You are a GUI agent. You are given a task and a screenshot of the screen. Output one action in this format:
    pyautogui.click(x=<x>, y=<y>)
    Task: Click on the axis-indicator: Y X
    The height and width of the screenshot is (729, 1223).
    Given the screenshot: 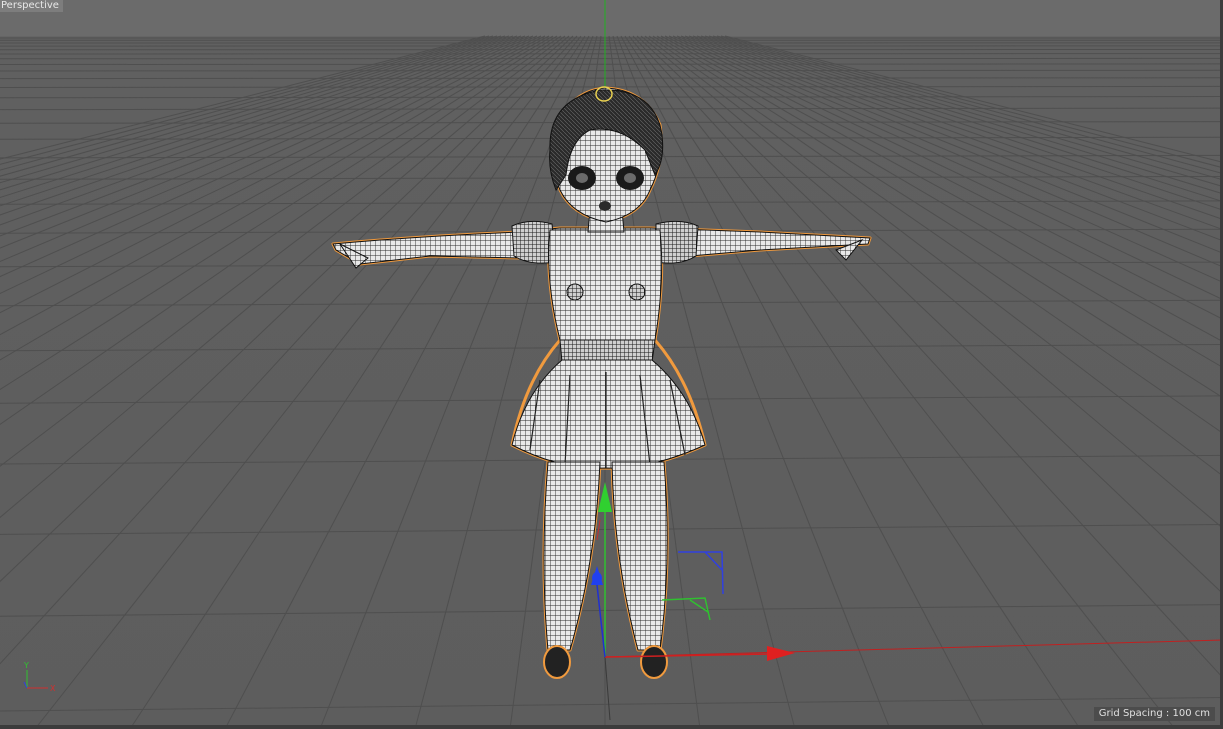 What is the action you would take?
    pyautogui.click(x=39, y=677)
    